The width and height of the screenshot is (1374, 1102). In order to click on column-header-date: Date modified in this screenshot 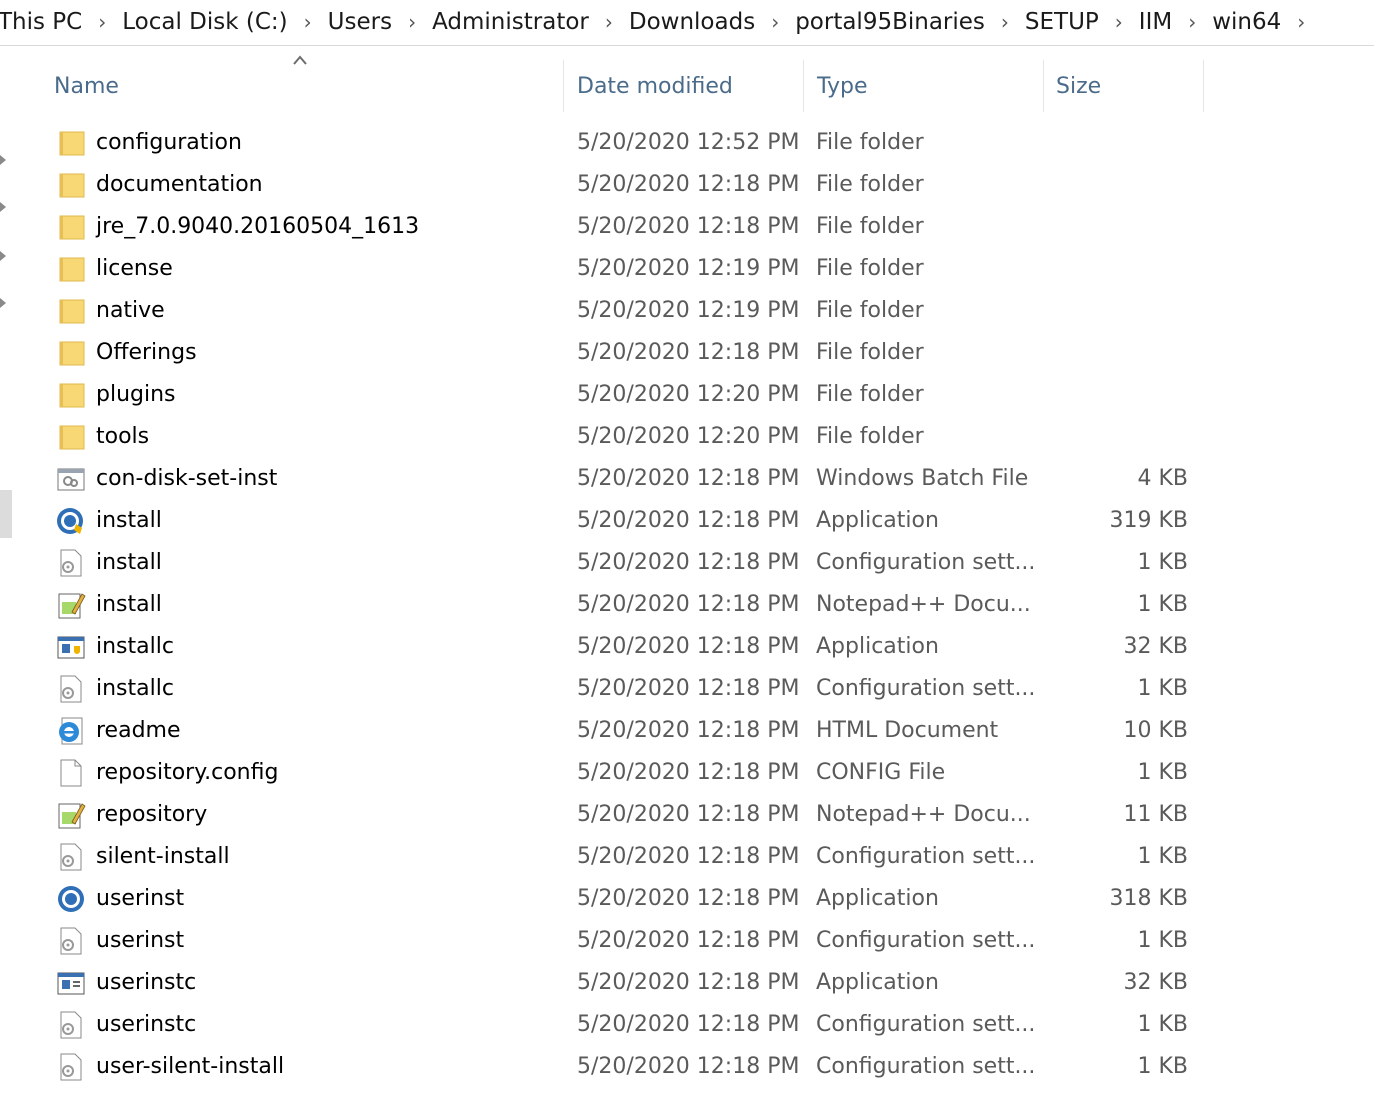, I will do `click(689, 86)`.